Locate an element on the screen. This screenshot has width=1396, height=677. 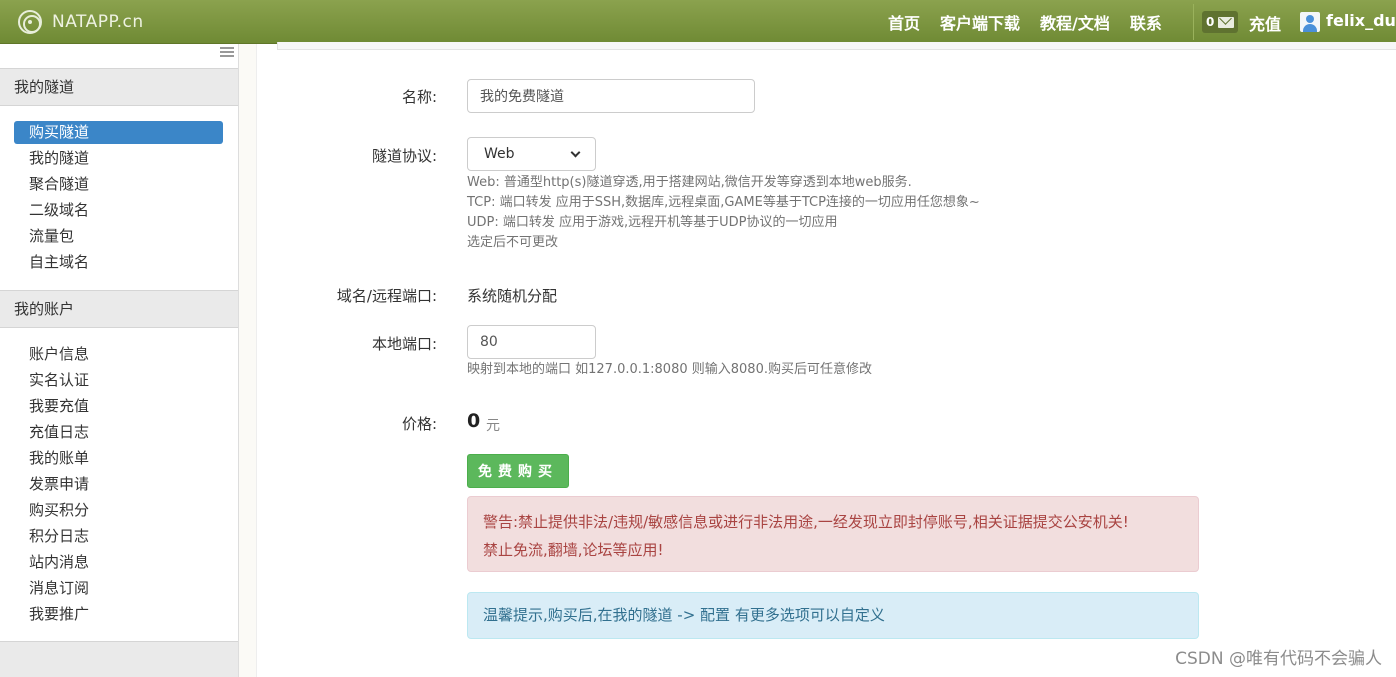
brand: NATAPP.cn is located at coordinates (81, 22).